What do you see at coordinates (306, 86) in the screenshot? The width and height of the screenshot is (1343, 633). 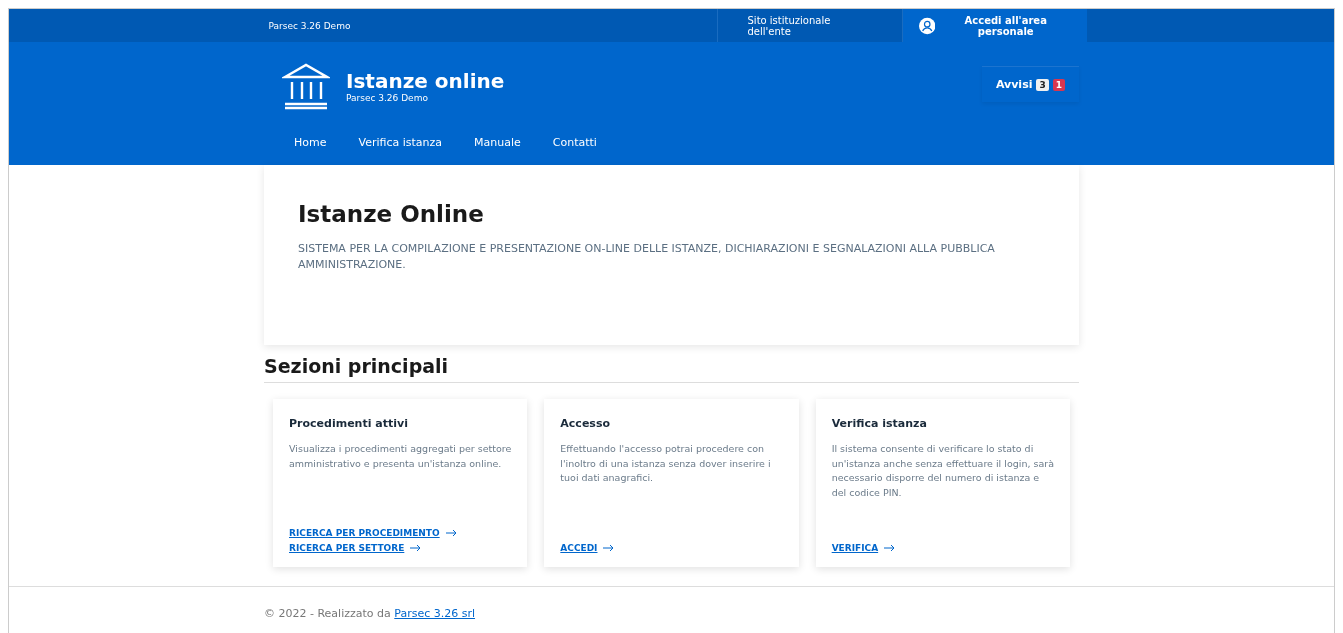 I see `building-icon` at bounding box center [306, 86].